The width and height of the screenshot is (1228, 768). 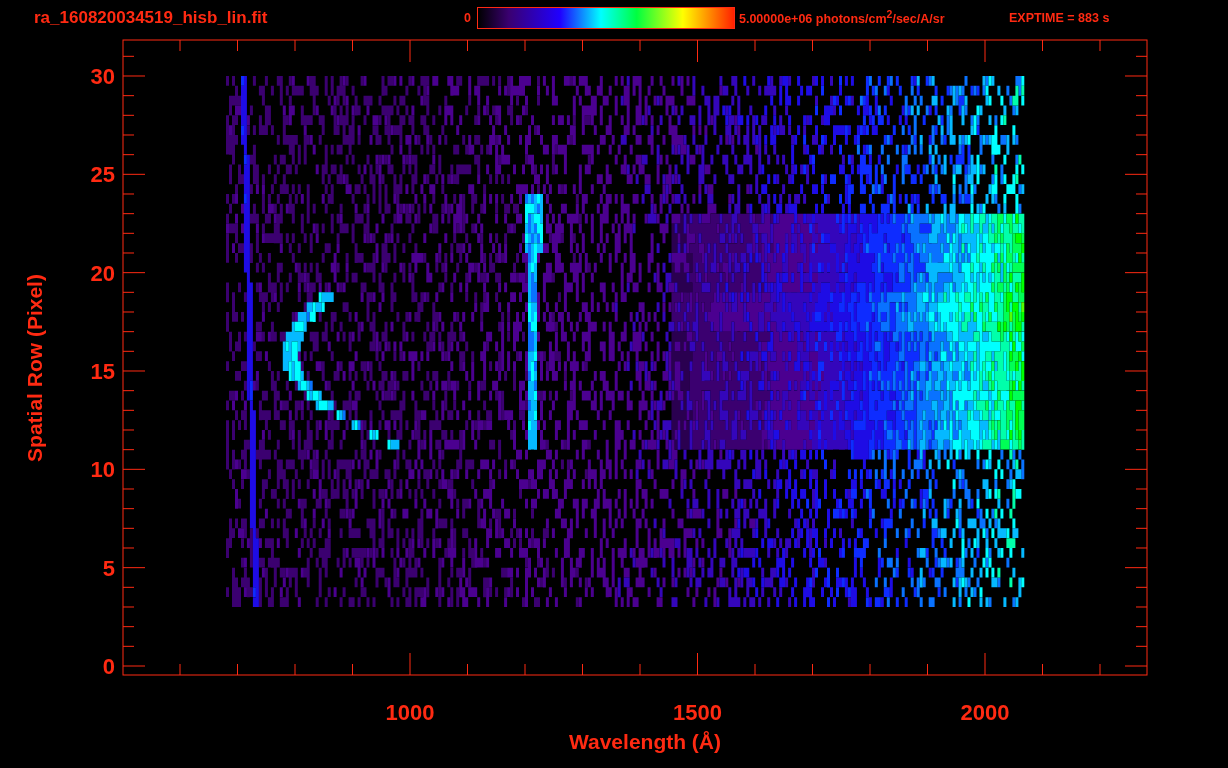 I want to click on x-tick-label: 1000, so click(x=410, y=712).